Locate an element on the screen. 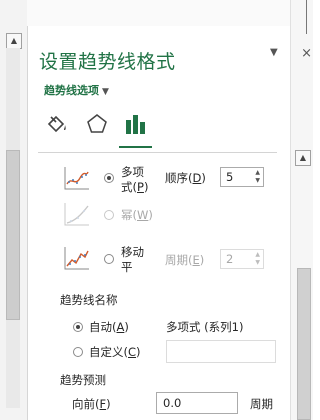 This screenshot has width=320, height=420. effects-pentagon-icon is located at coordinates (97, 126).